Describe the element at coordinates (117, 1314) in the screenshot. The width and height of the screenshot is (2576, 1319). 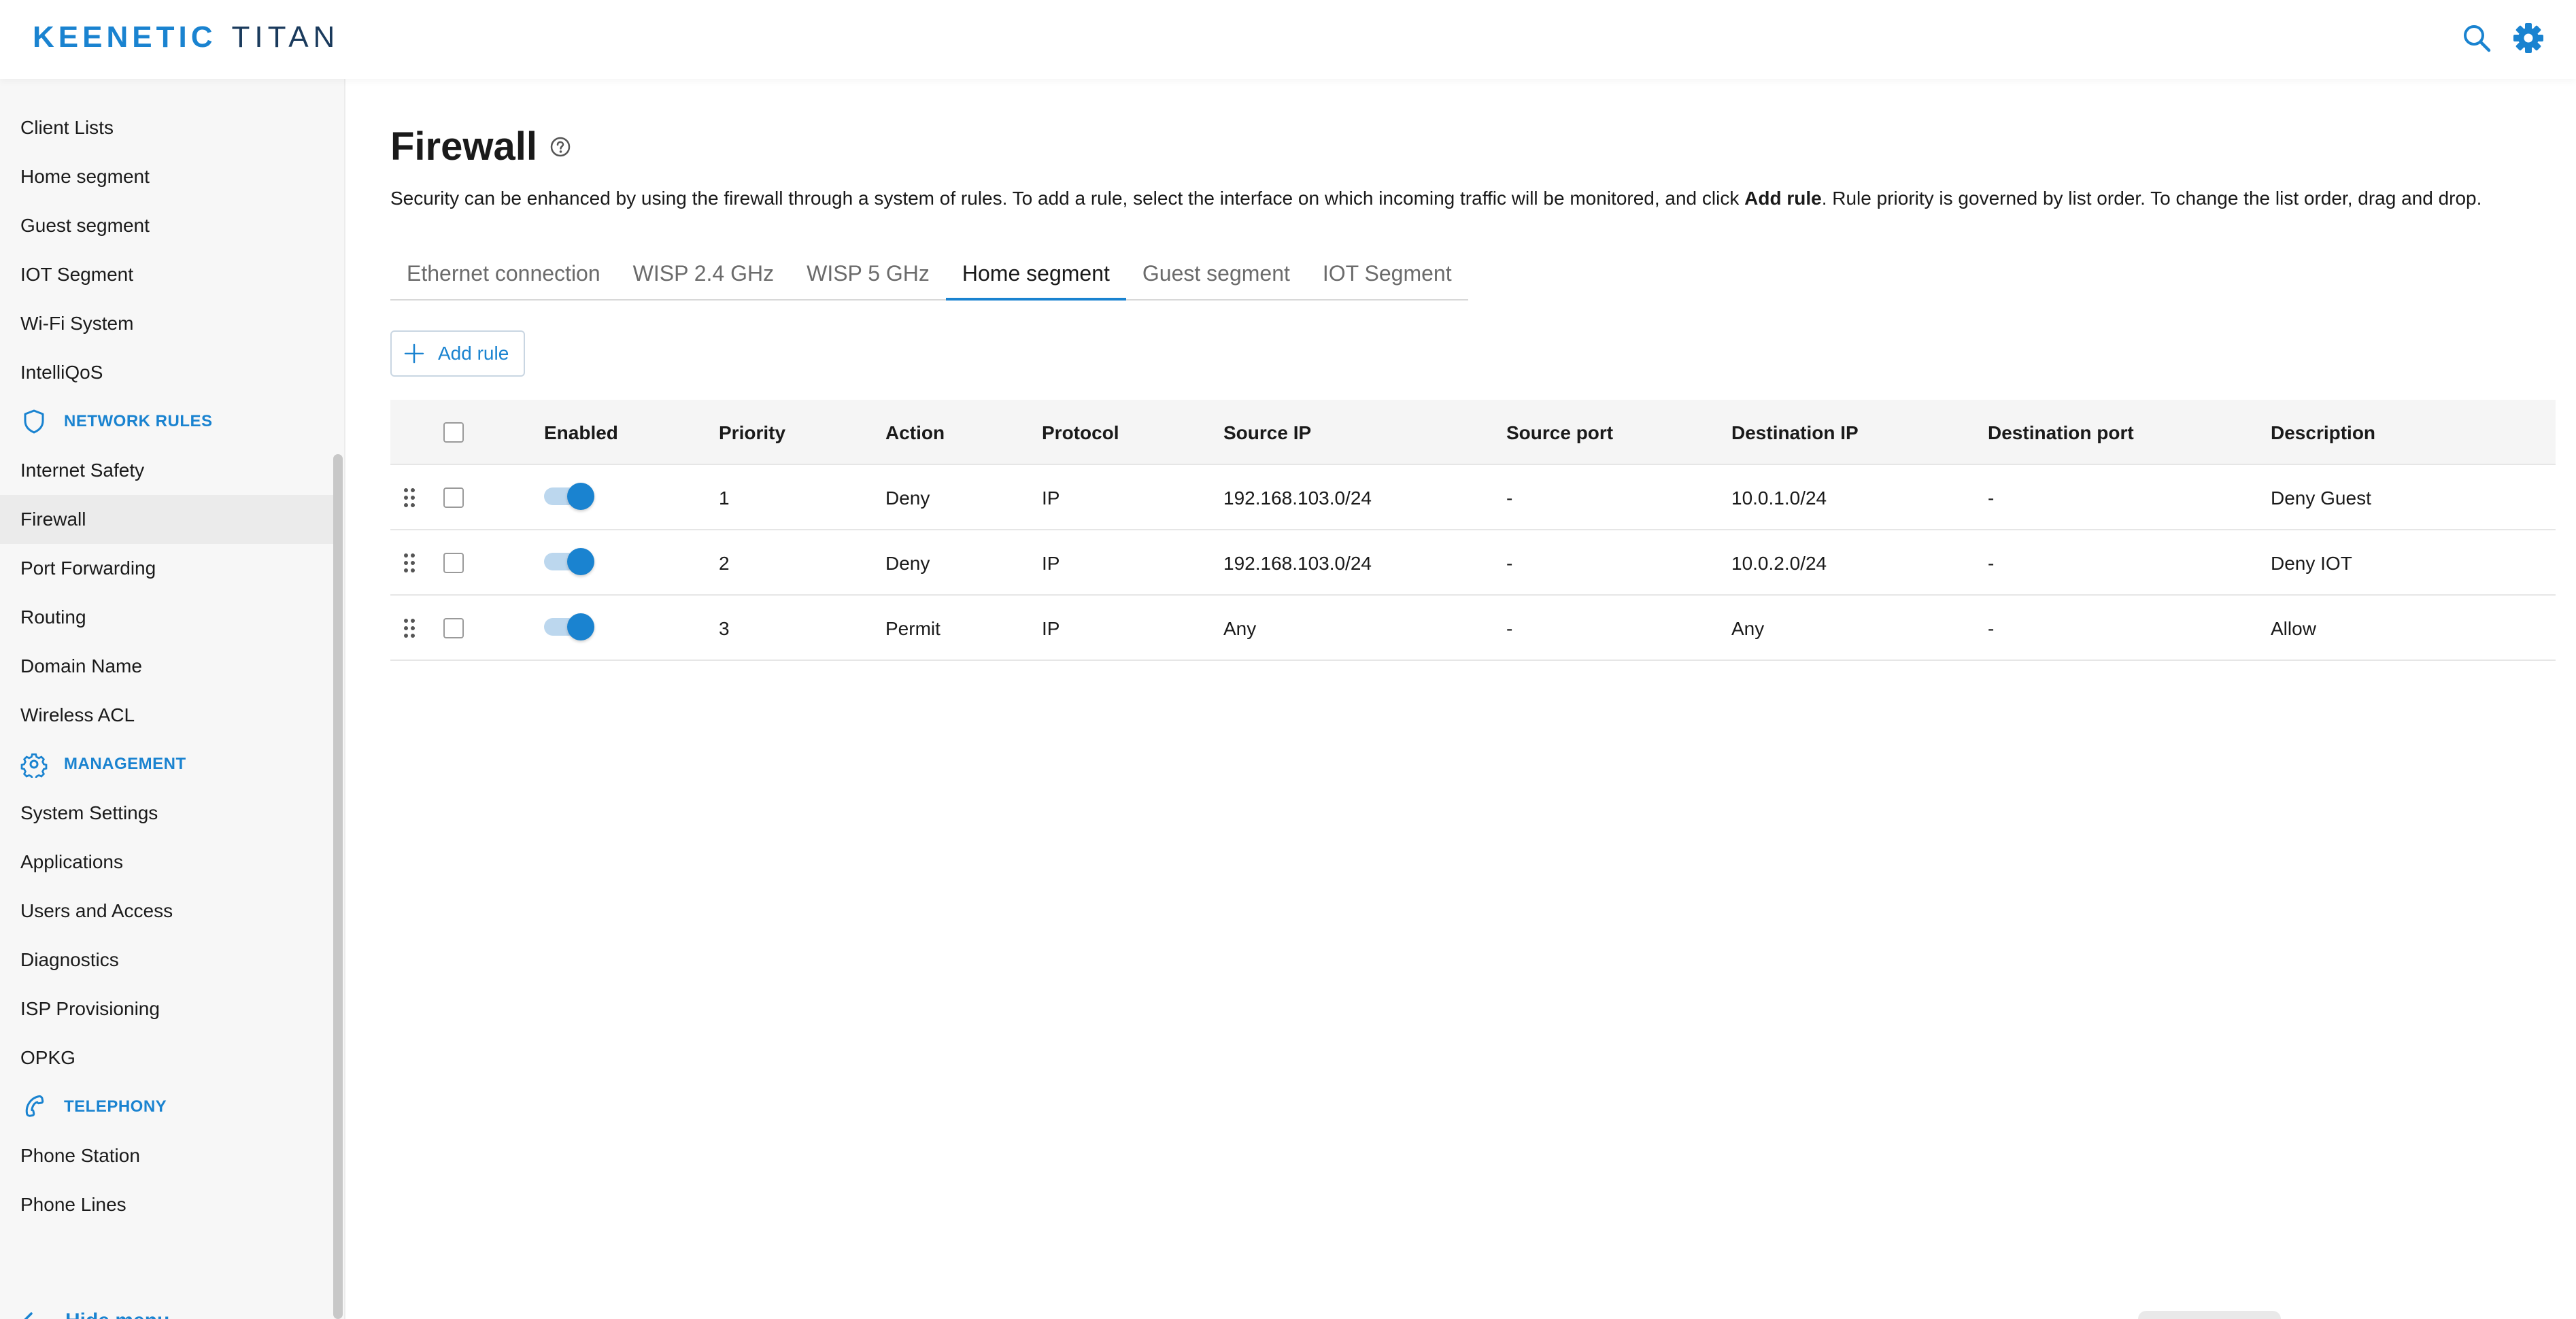
I see `hide-menu-label: Hide menu` at that location.